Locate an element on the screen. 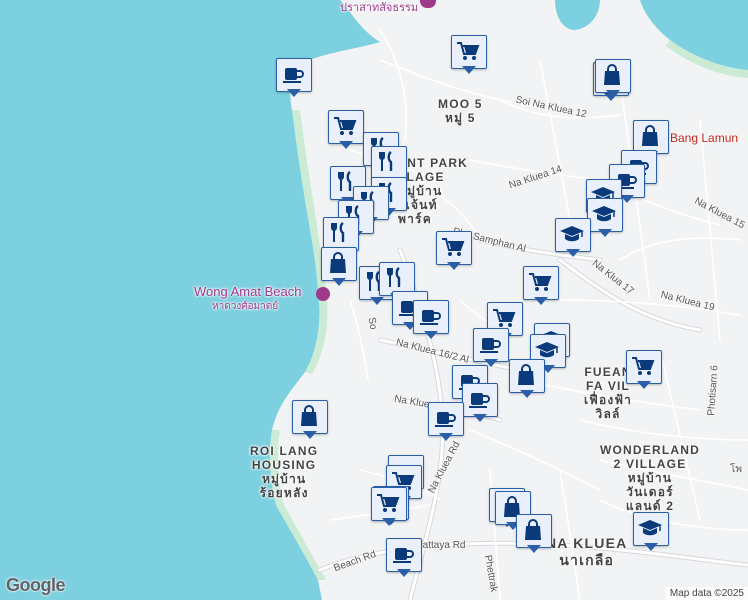 Image resolution: width=748 pixels, height=600 pixels. fuean-fa-english-1: FUEAN is located at coordinates (608, 372).